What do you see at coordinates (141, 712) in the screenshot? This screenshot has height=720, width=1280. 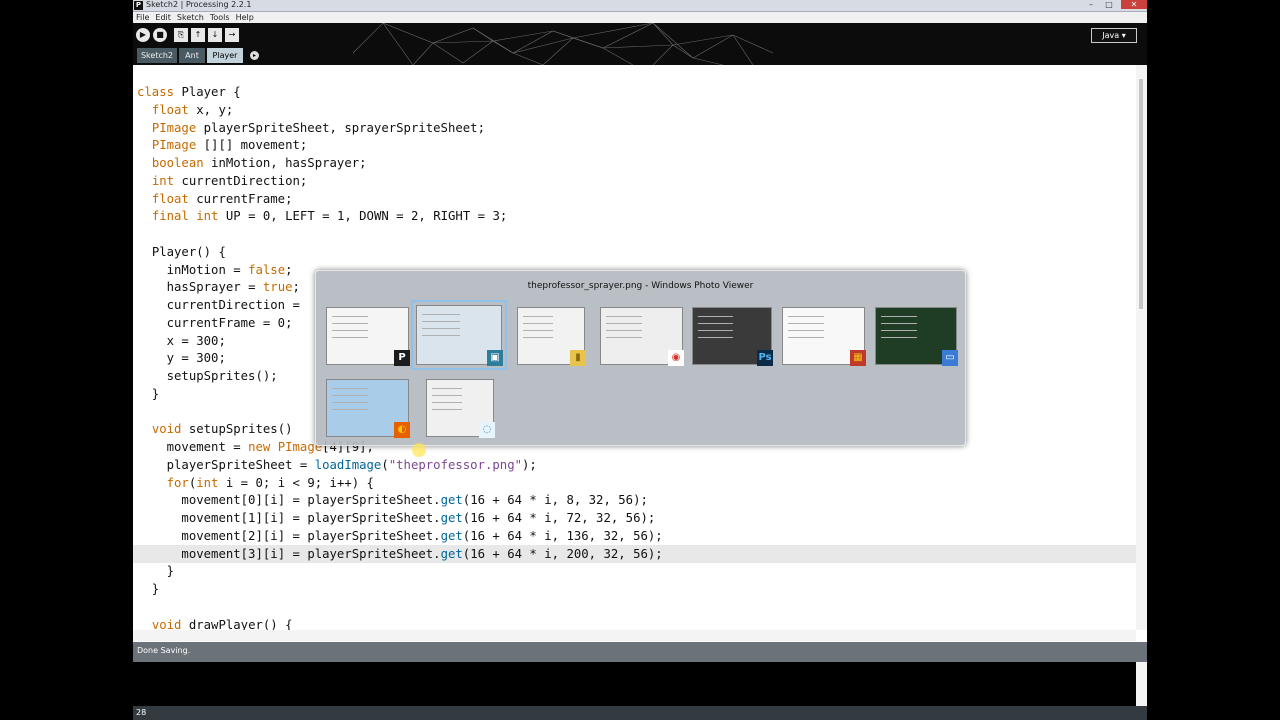 I see `line-number: 28` at bounding box center [141, 712].